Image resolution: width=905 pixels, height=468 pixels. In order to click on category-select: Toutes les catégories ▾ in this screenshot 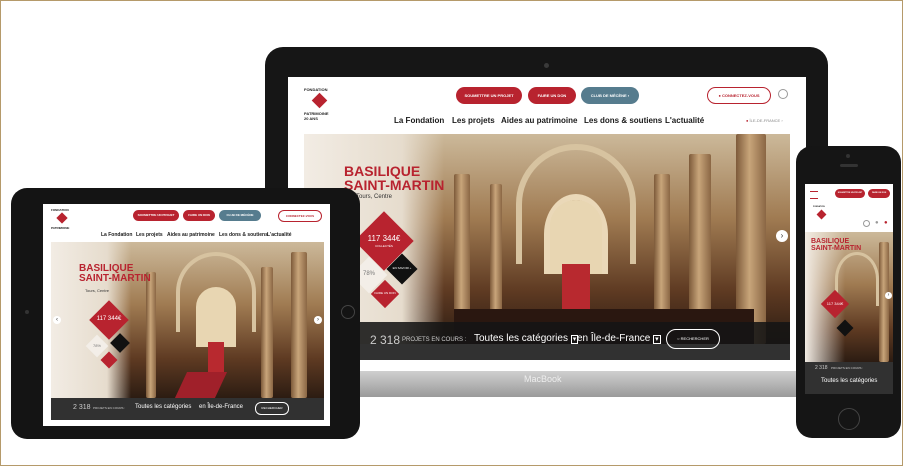, I will do `click(526, 338)`.